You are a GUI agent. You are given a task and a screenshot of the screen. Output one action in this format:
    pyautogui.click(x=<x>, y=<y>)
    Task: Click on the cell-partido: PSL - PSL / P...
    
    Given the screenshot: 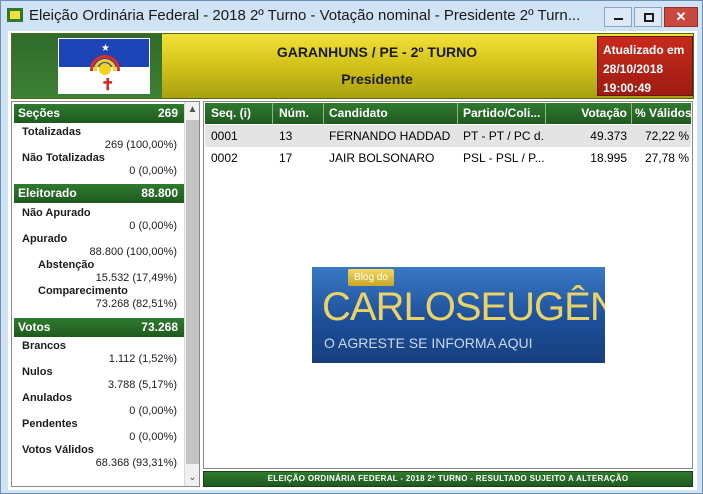 What is the action you would take?
    pyautogui.click(x=504, y=158)
    